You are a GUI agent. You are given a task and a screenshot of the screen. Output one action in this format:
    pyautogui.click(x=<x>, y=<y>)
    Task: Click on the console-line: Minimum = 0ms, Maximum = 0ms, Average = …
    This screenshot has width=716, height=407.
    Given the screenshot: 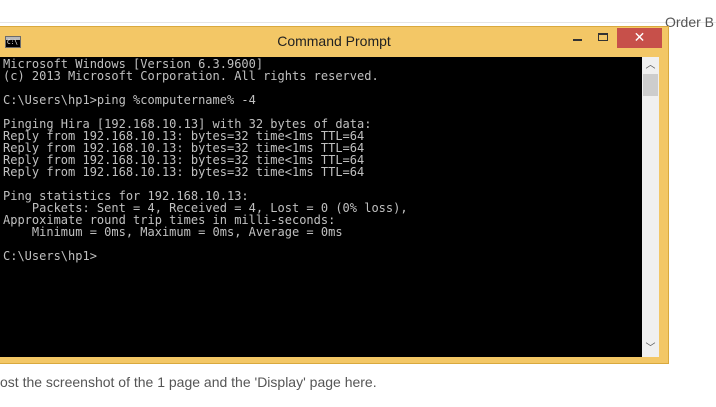 What is the action you would take?
    pyautogui.click(x=187, y=232)
    